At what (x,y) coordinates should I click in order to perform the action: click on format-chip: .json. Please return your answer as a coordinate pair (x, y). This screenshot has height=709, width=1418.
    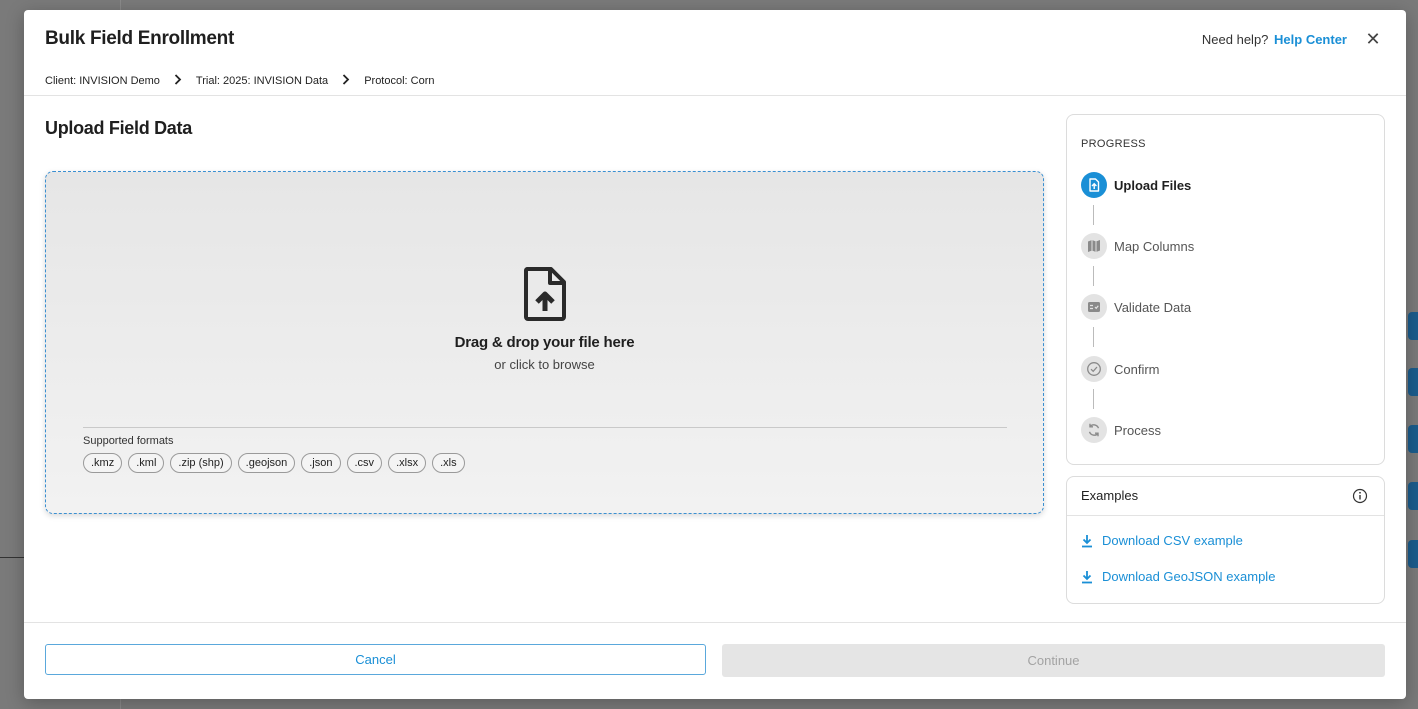
    Looking at the image, I should click on (321, 463).